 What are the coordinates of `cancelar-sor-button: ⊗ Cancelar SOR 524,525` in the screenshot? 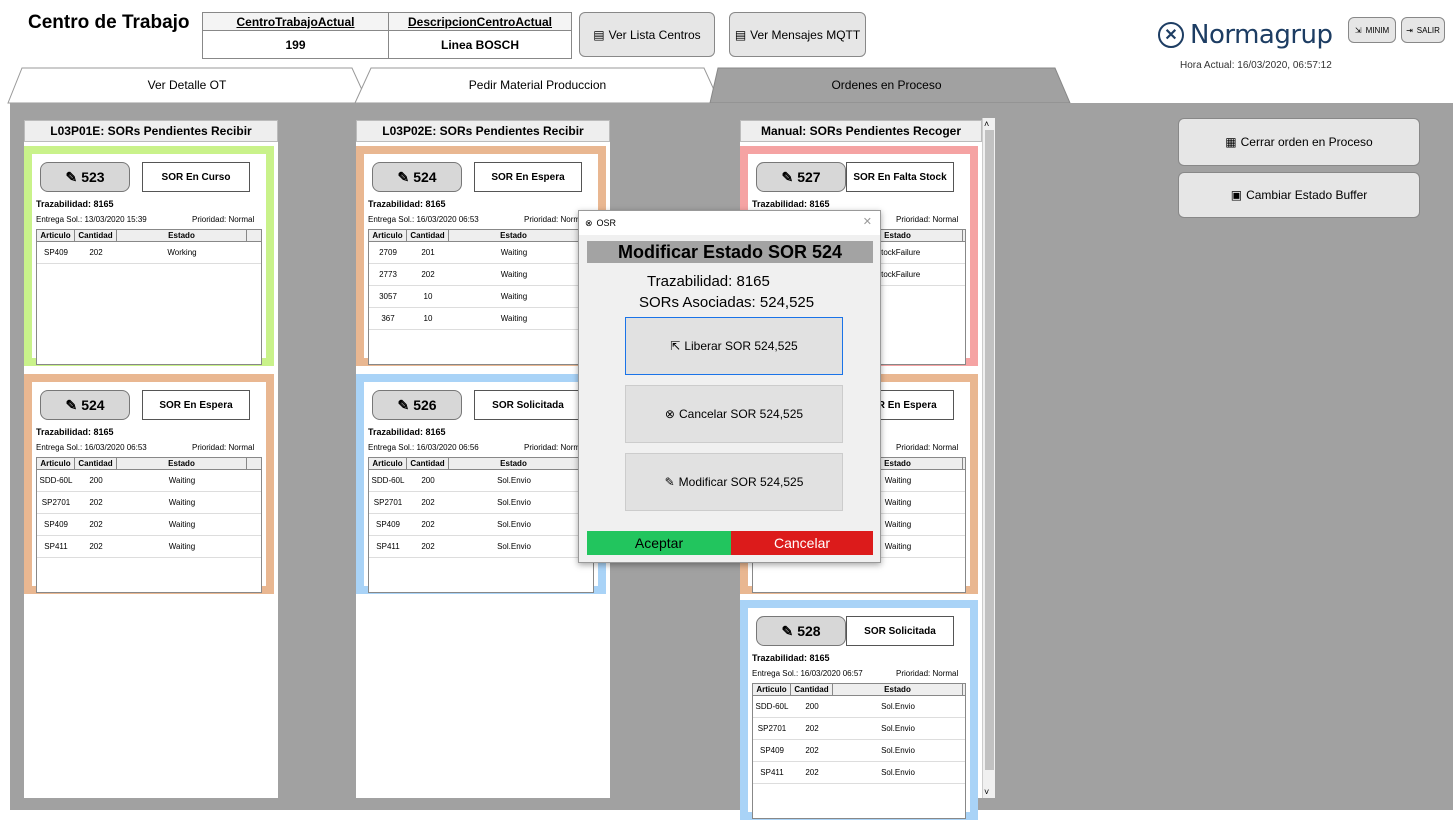 It's located at (734, 414).